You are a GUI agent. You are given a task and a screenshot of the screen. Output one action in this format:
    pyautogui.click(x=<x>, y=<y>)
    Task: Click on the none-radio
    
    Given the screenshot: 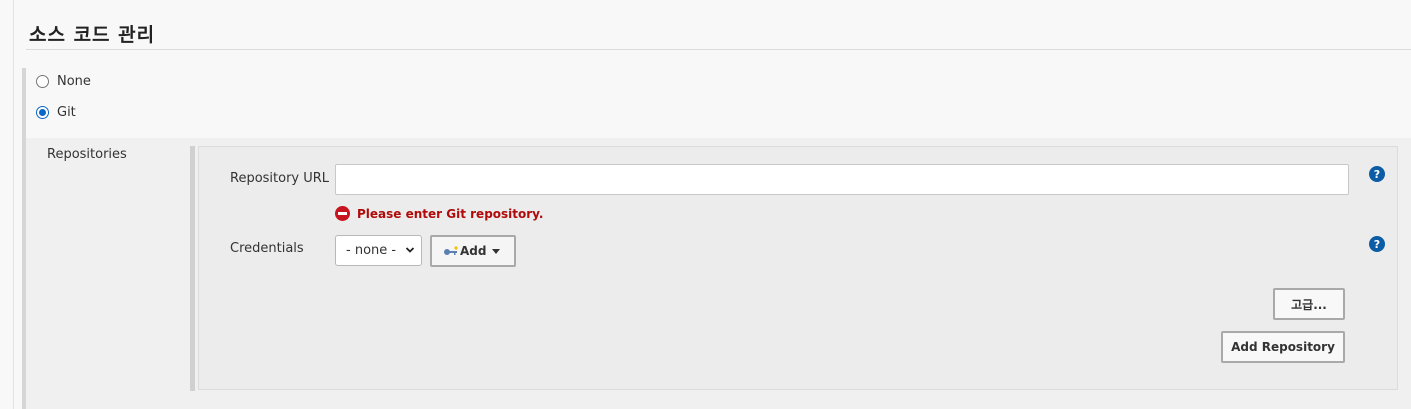 What is the action you would take?
    pyautogui.click(x=42, y=81)
    